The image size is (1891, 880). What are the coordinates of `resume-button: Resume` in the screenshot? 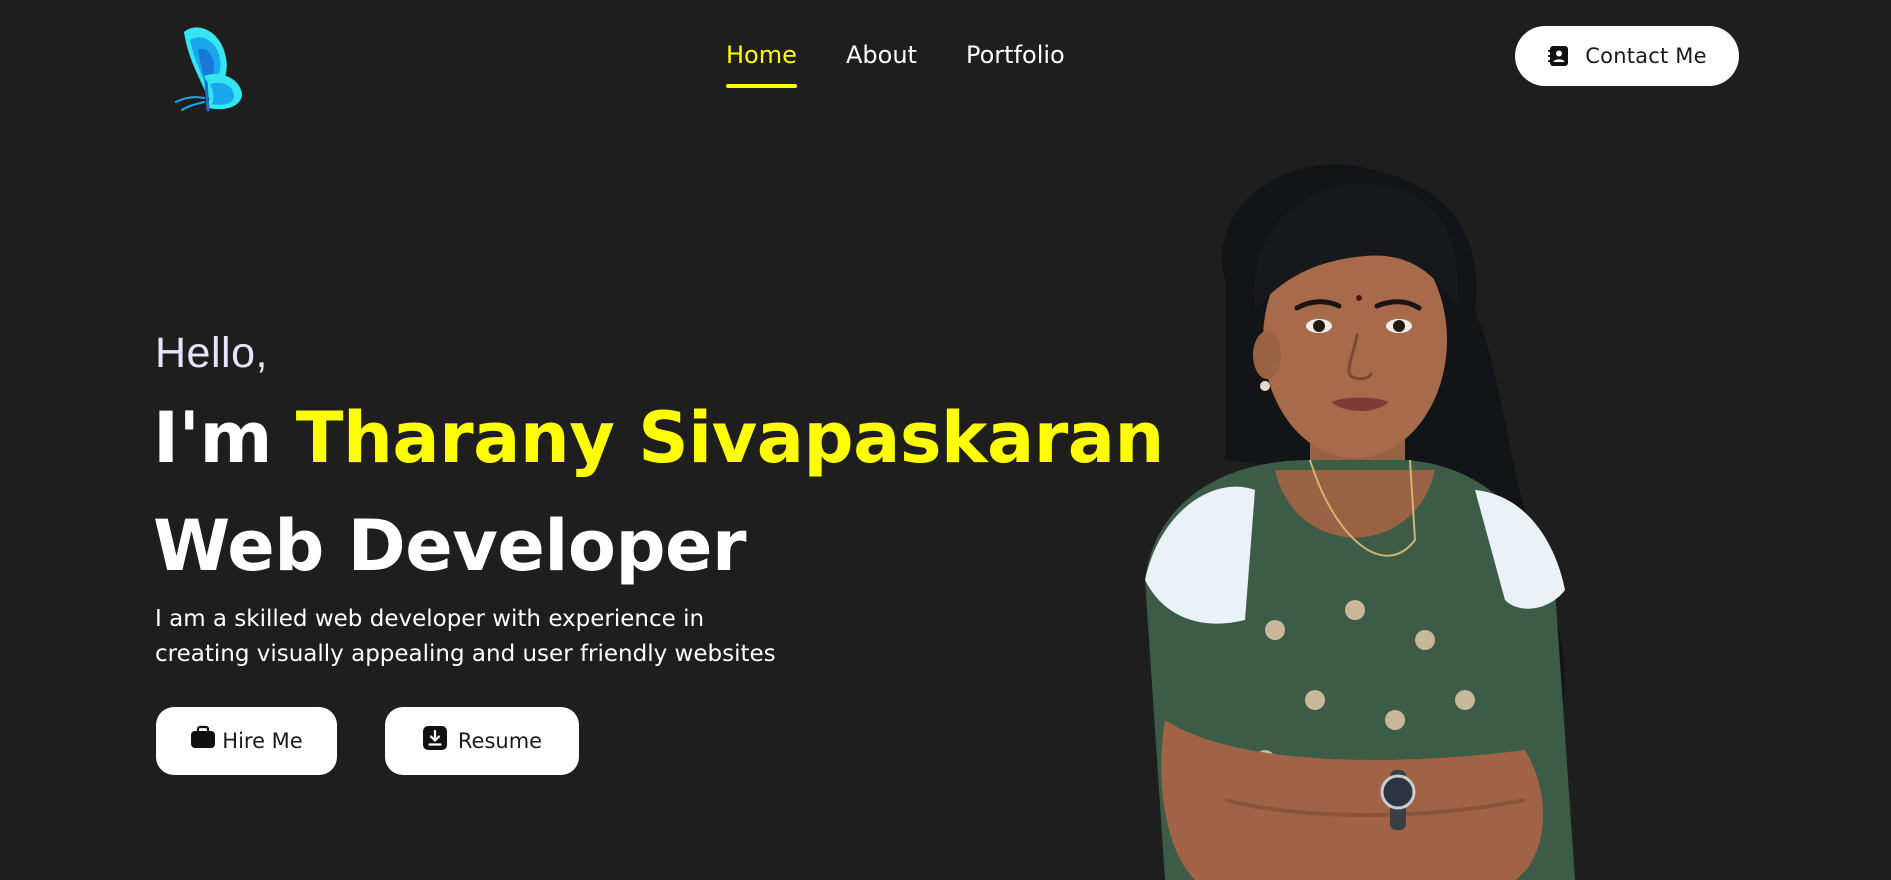 It's located at (482, 741).